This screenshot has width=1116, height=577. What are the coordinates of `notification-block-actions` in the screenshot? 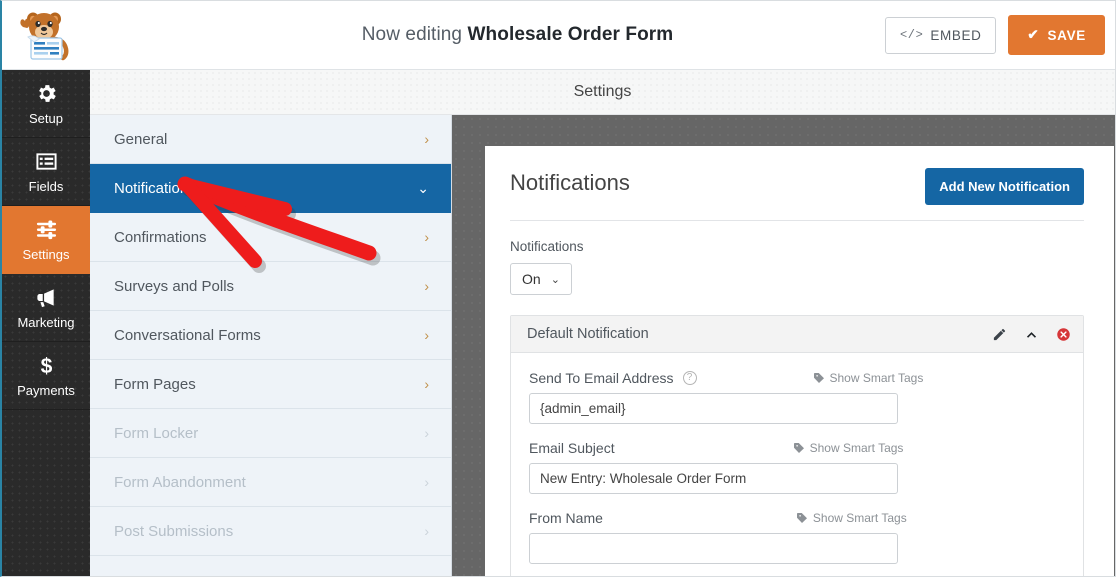 It's located at (1031, 334).